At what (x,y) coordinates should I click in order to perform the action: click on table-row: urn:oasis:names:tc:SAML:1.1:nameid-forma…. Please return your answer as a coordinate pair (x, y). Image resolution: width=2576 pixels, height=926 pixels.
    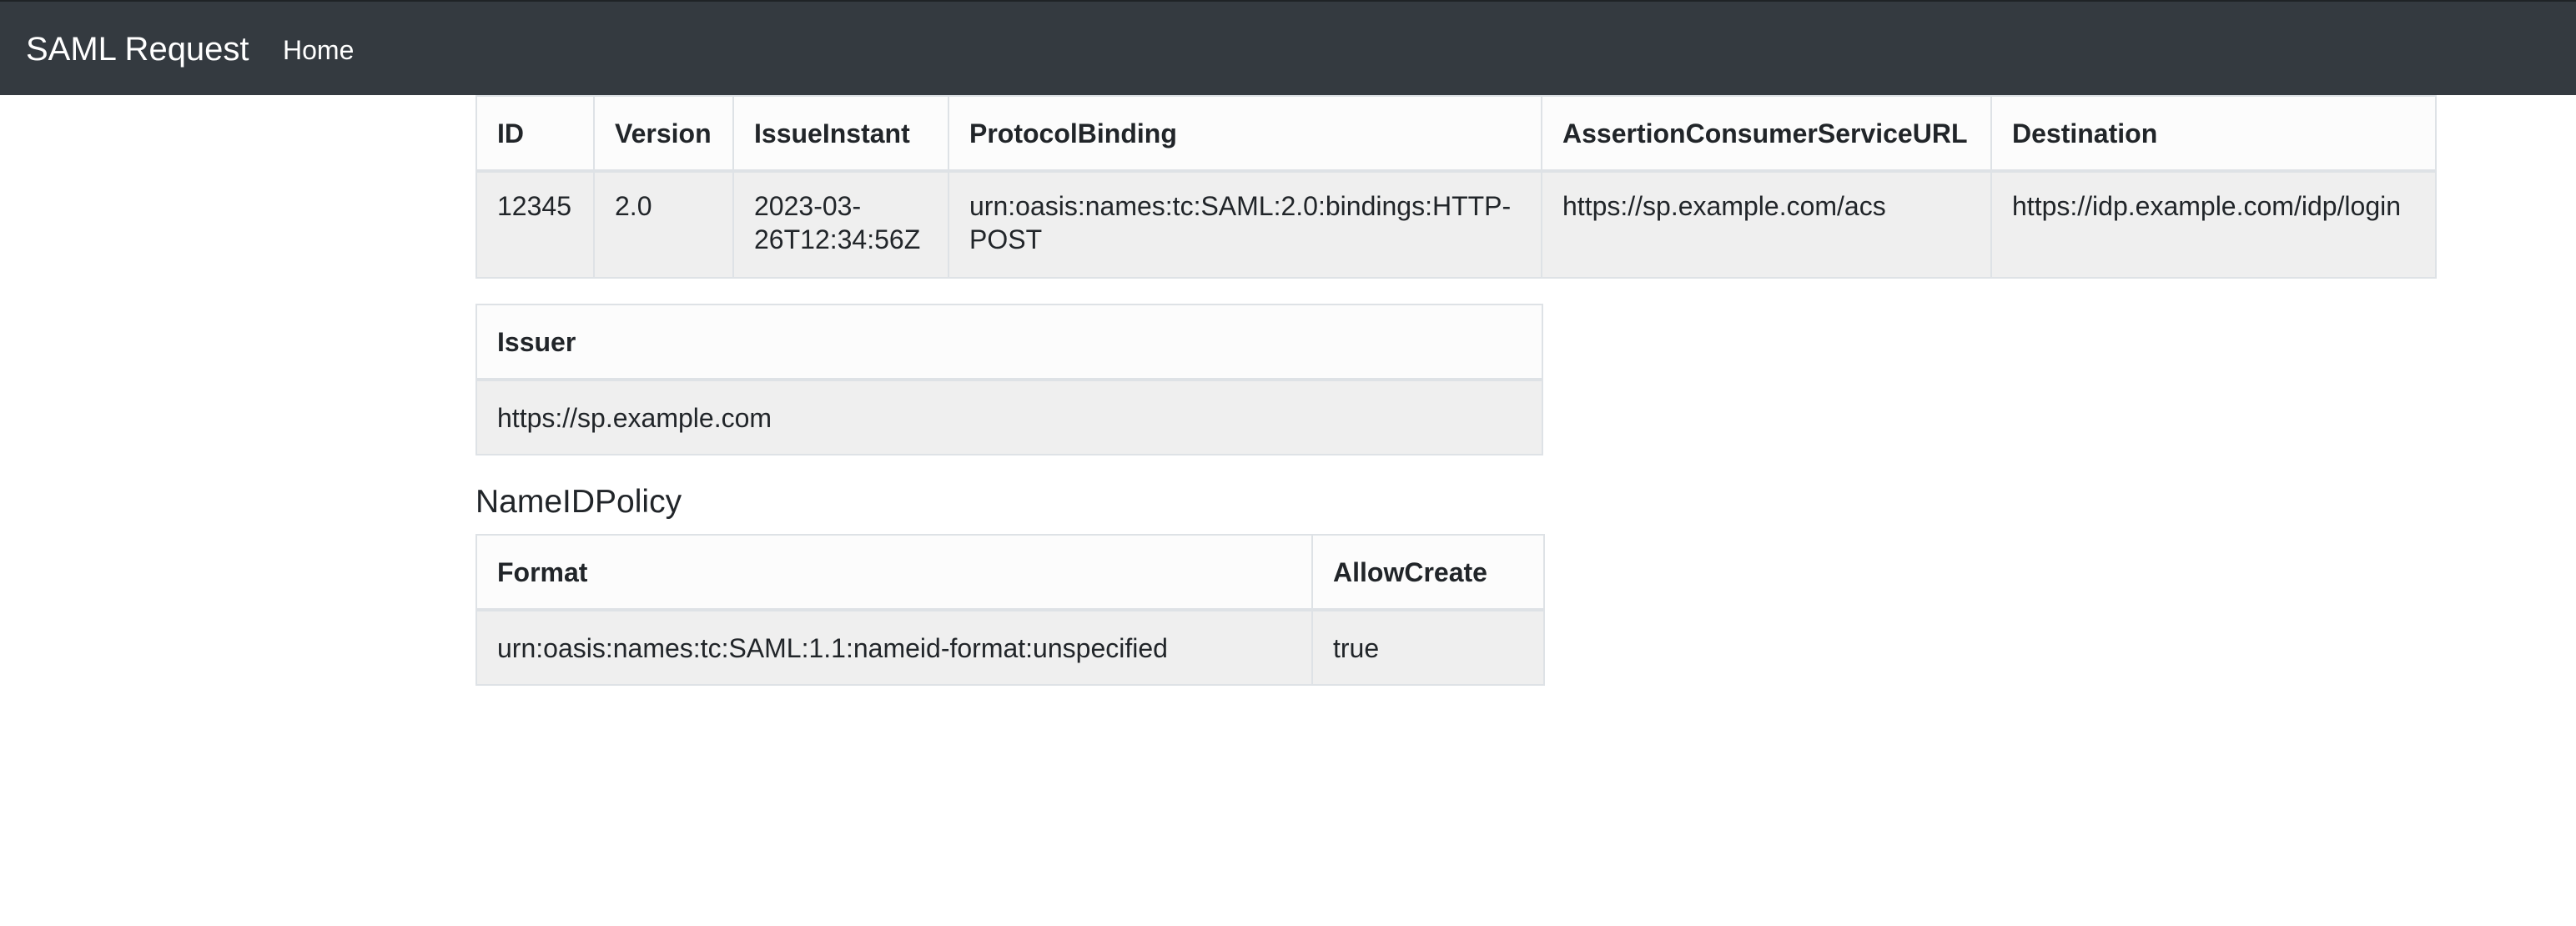
    Looking at the image, I should click on (1010, 647).